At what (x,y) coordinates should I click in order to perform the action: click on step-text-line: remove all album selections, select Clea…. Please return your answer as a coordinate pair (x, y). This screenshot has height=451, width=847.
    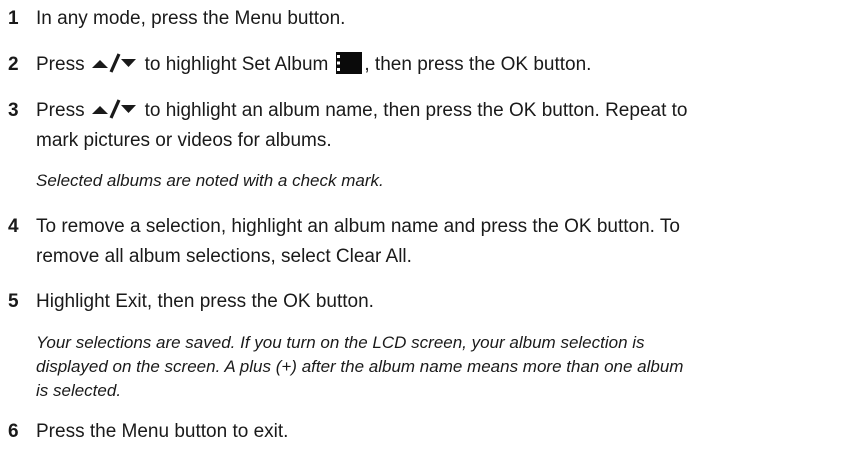
    Looking at the image, I should click on (224, 256).